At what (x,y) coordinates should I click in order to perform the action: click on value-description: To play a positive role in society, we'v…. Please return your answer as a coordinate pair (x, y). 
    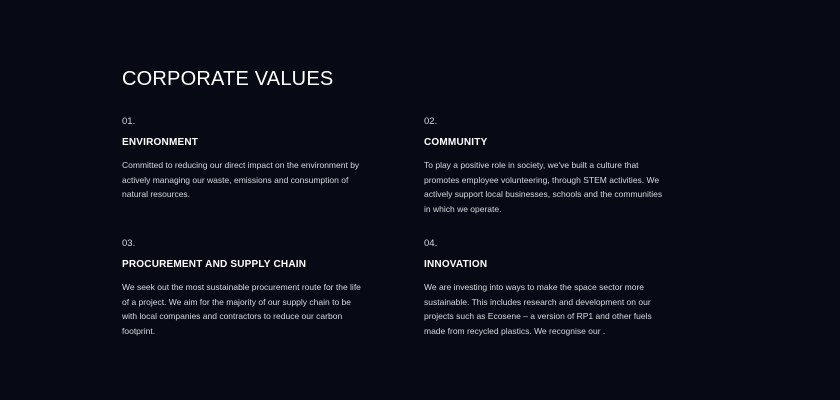
    Looking at the image, I should click on (543, 187).